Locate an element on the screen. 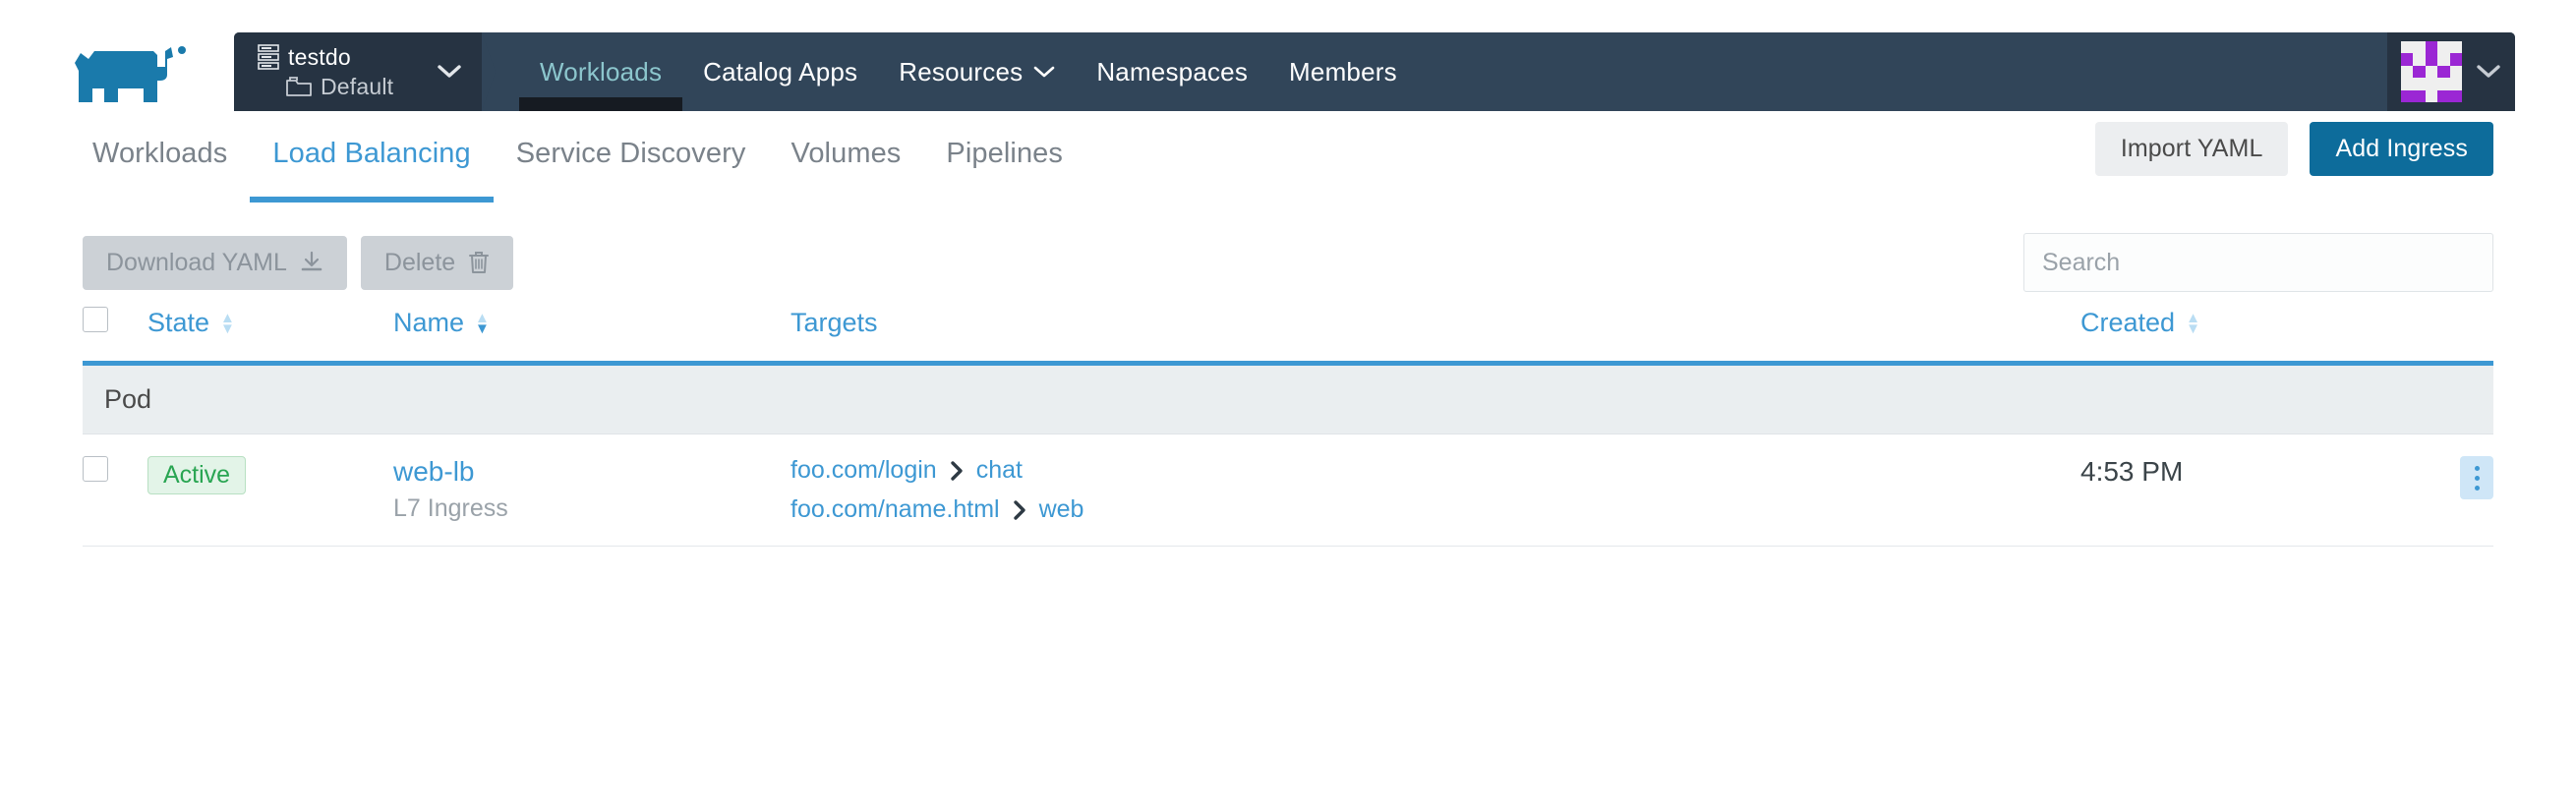 The height and width of the screenshot is (810, 2576). nav-item-label: Members is located at coordinates (1343, 71).